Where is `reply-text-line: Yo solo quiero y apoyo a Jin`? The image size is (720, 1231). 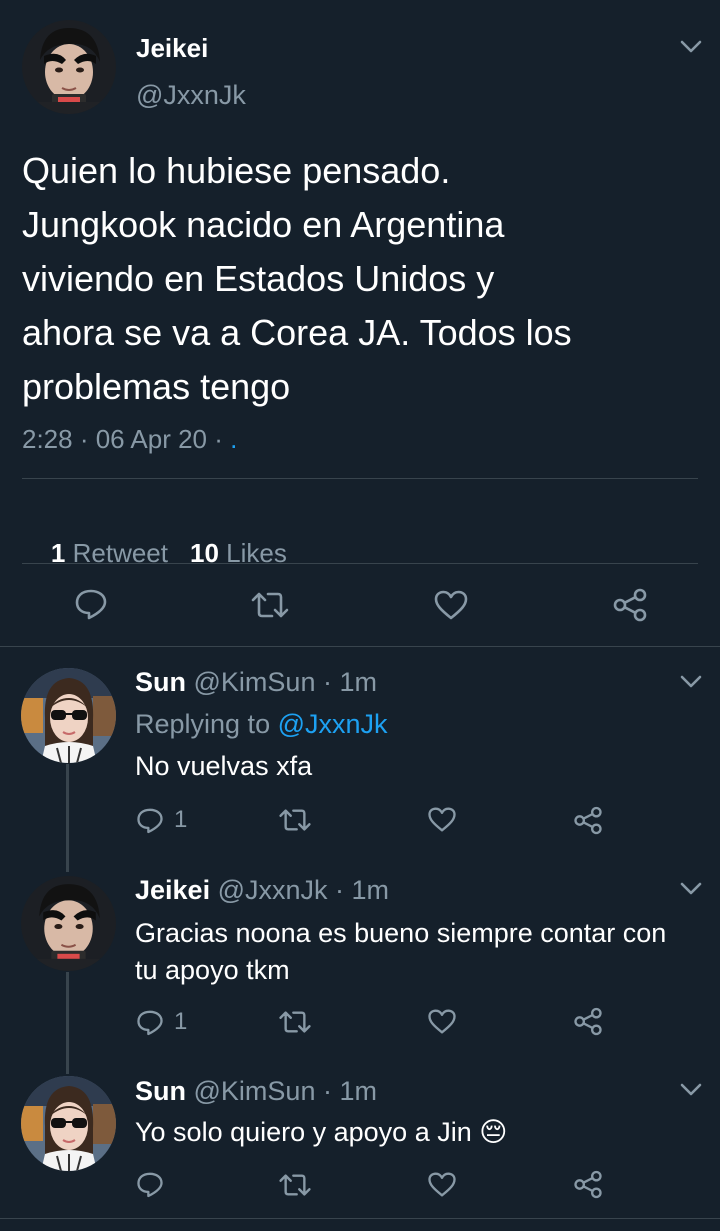
reply-text-line: Yo solo quiero y apoyo a Jin is located at coordinates (303, 1132).